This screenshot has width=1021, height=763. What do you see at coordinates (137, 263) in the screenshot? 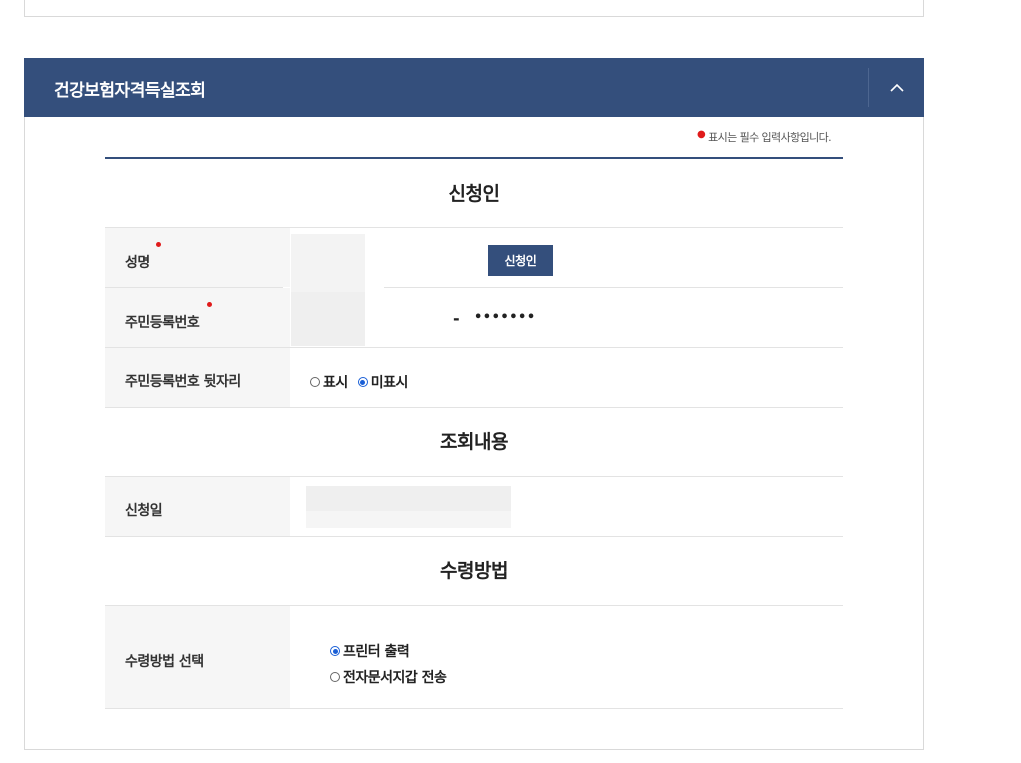
I see `name-label: 성명` at bounding box center [137, 263].